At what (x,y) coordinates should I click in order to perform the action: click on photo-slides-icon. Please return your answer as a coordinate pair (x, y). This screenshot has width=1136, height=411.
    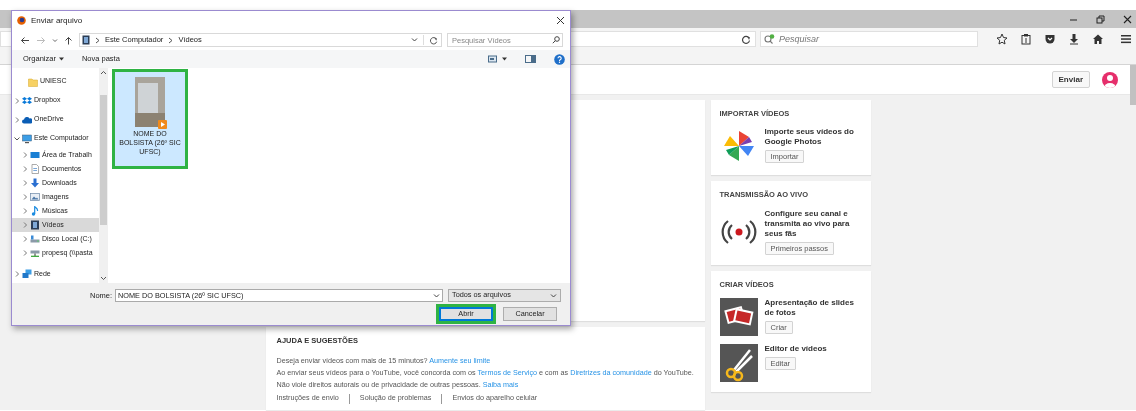
    Looking at the image, I should click on (738, 316).